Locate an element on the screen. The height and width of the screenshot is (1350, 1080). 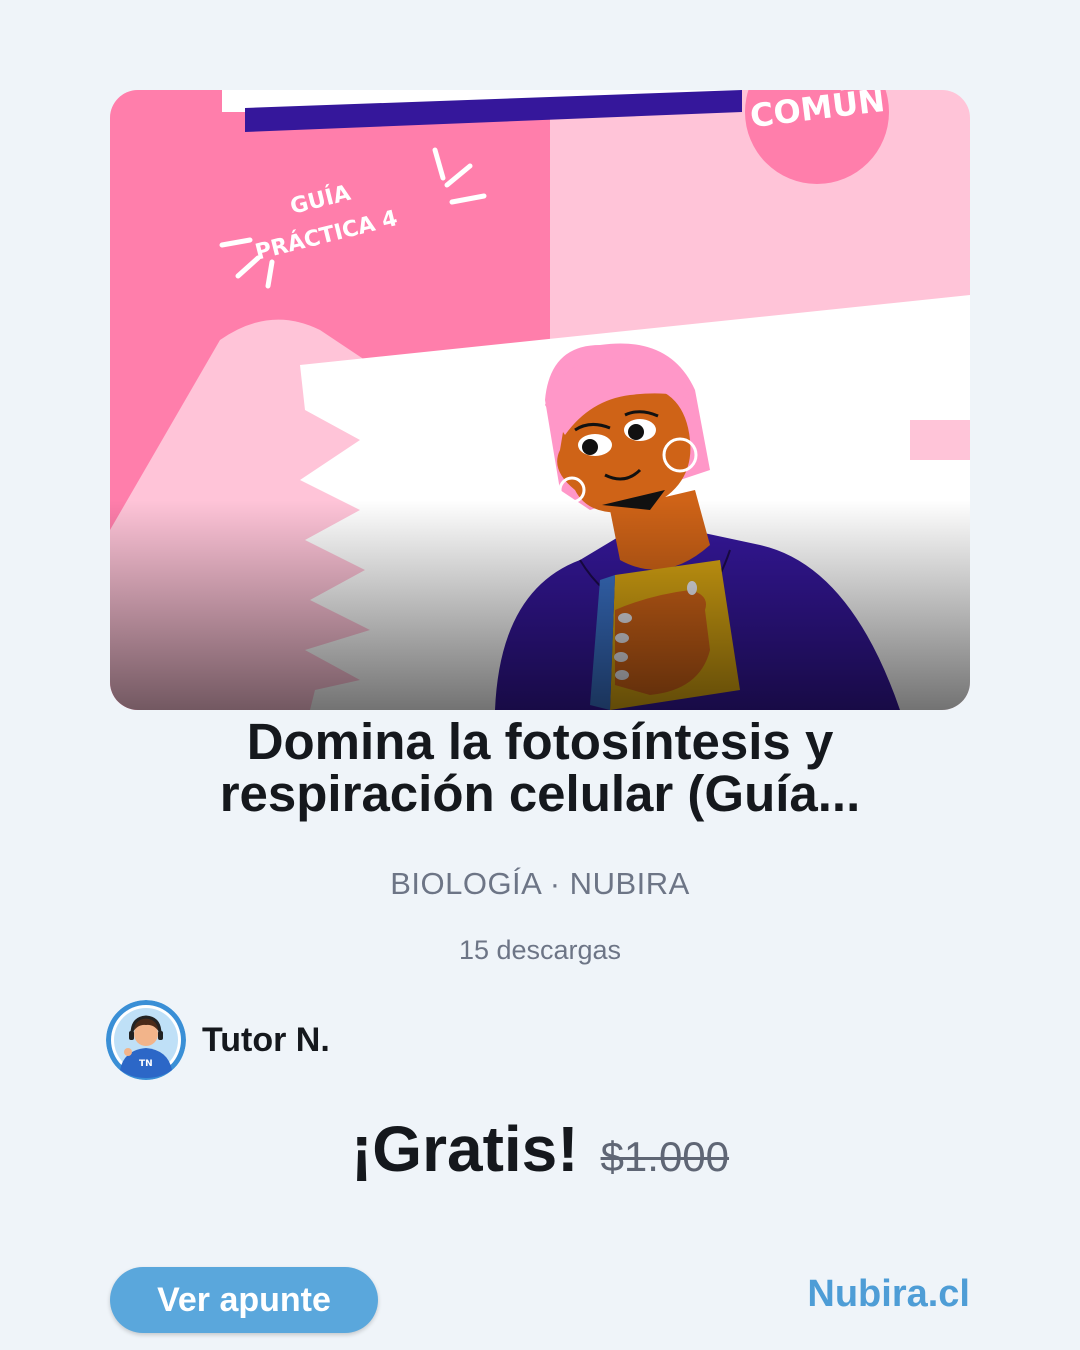
subject-meta: BIOLOGÍA · NUBIRA is located at coordinates (540, 883).